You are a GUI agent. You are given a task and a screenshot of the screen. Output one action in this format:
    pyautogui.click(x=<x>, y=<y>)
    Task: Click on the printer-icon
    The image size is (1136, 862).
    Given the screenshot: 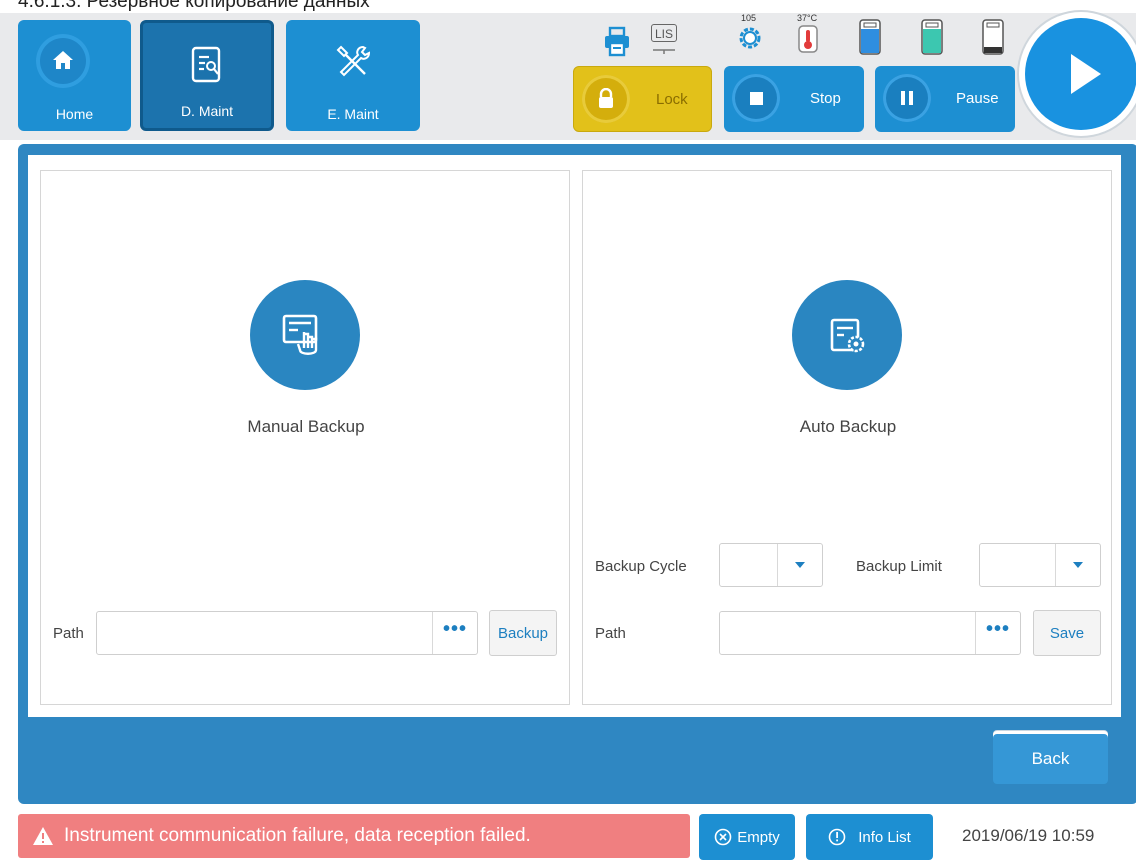 What is the action you would take?
    pyautogui.click(x=617, y=44)
    